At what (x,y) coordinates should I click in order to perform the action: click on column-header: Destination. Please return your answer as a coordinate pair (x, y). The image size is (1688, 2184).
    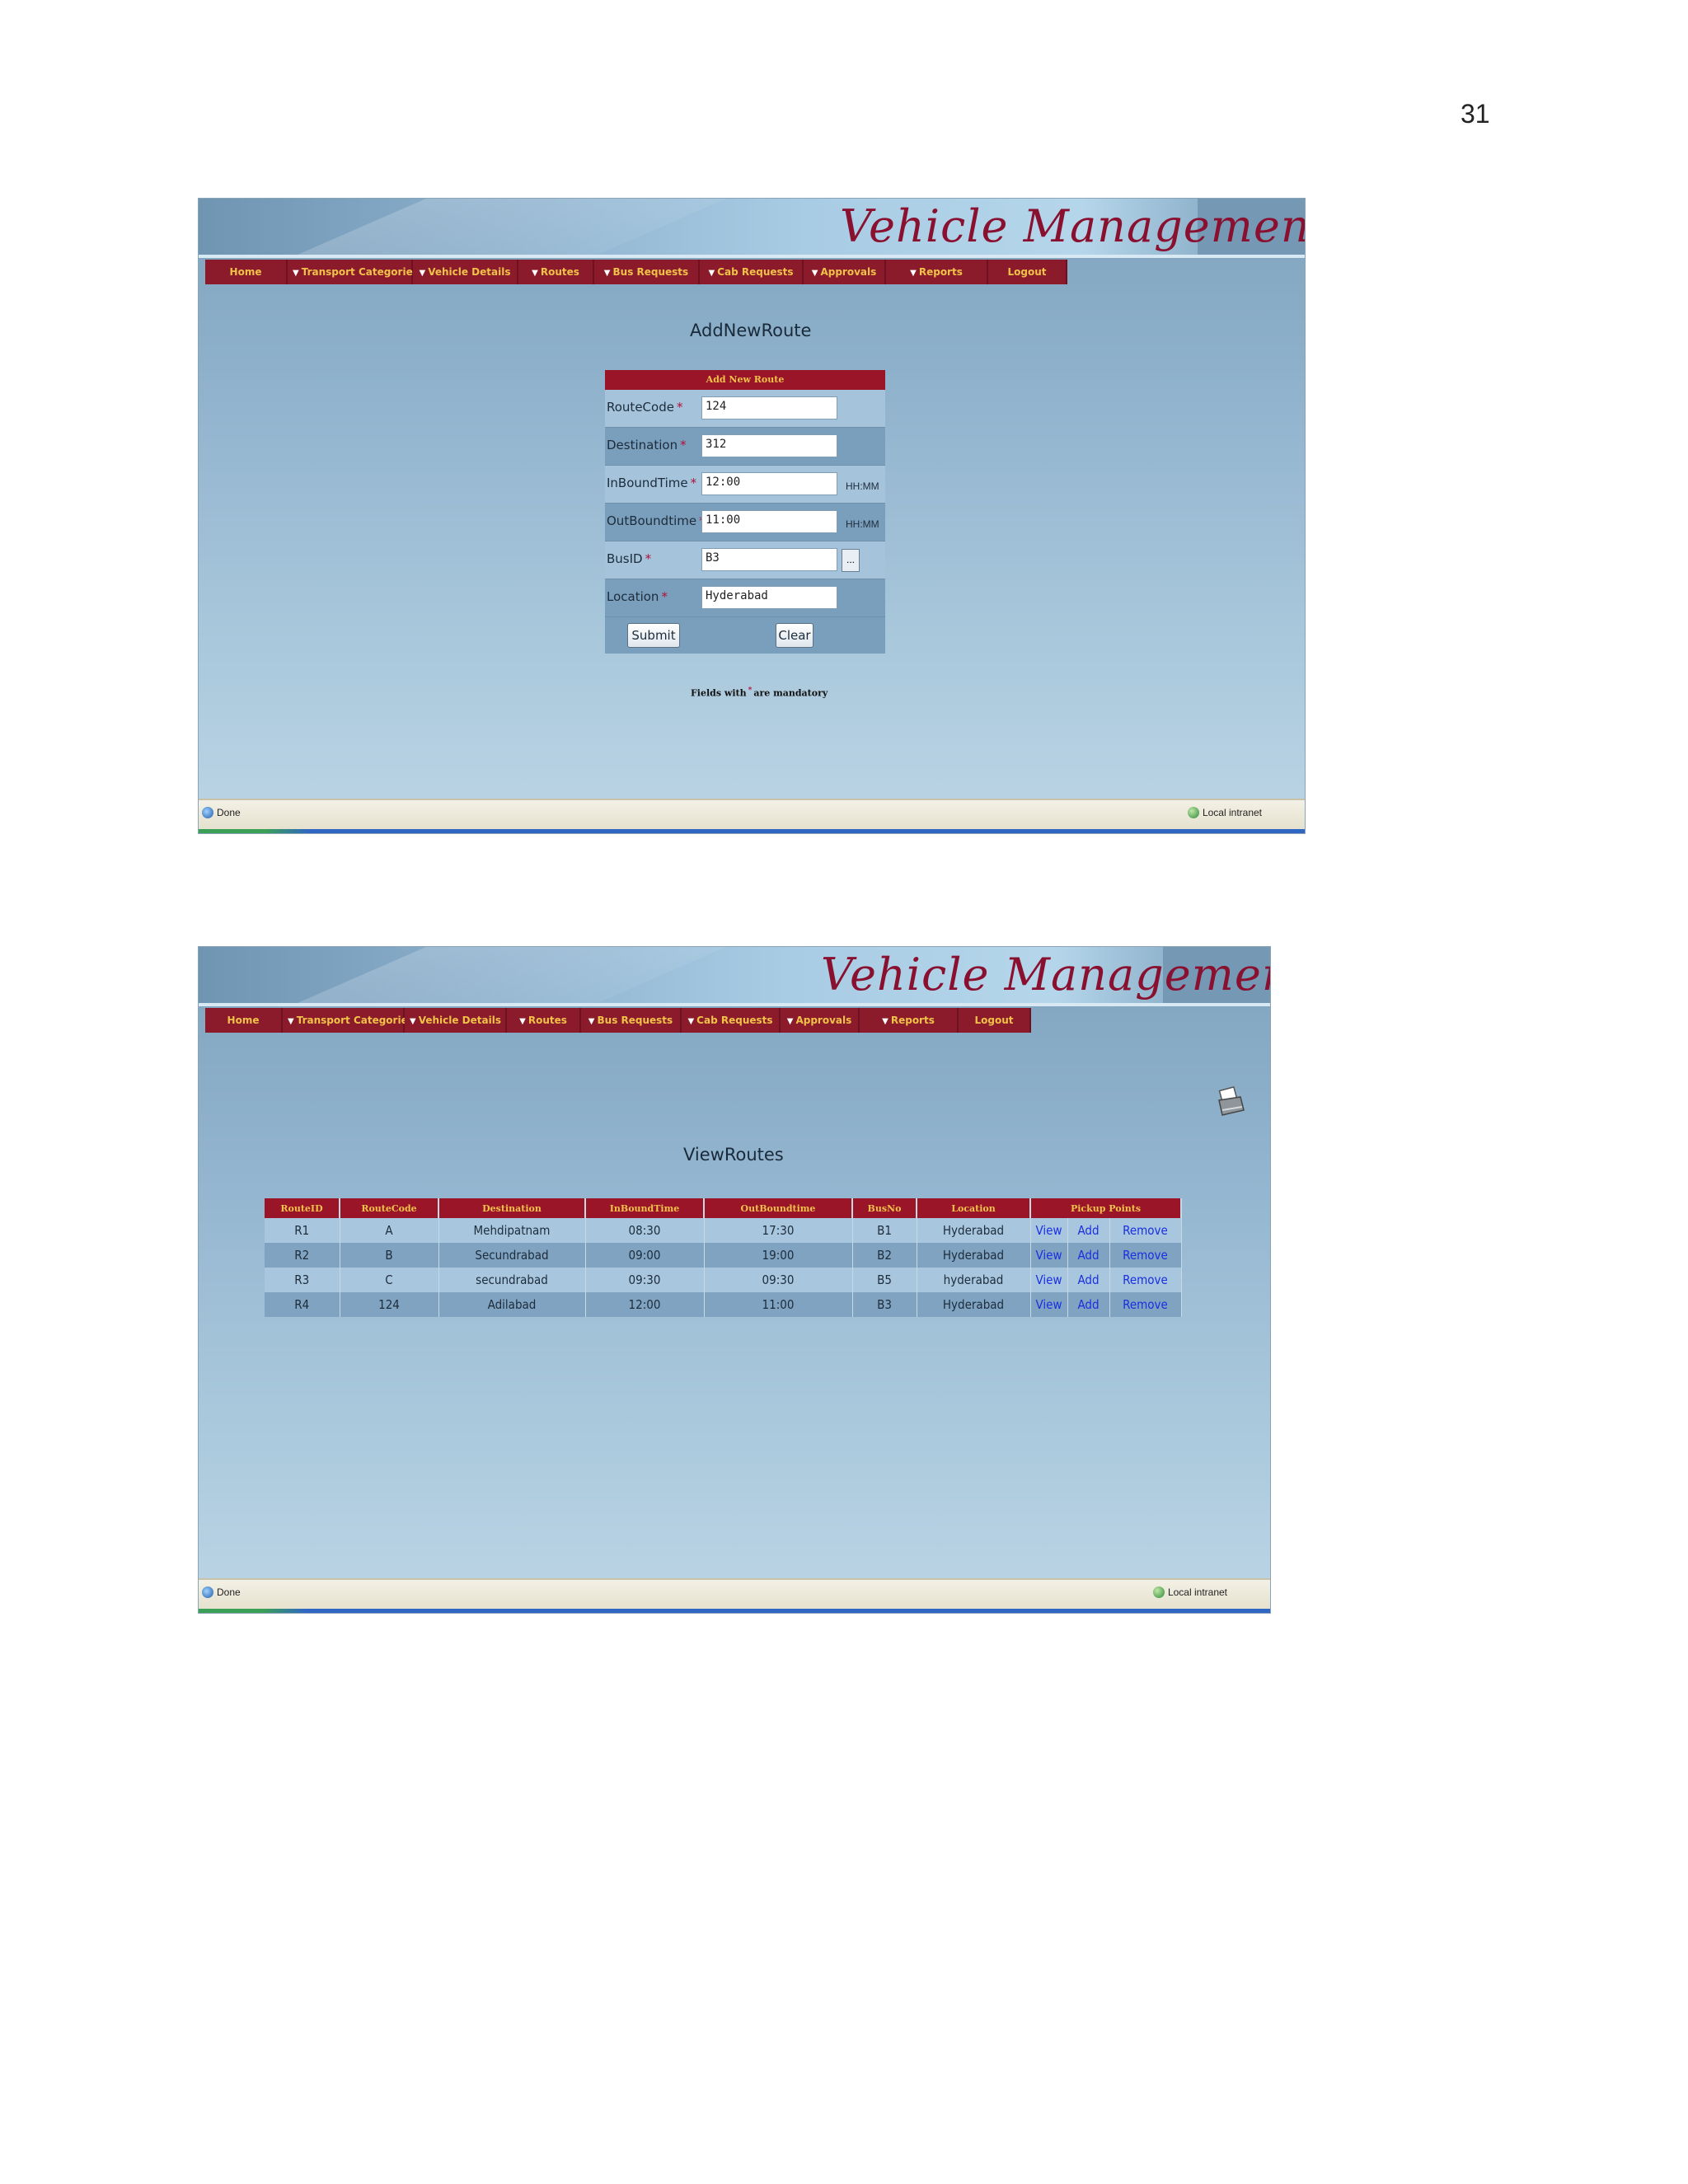
    Looking at the image, I should click on (512, 1208).